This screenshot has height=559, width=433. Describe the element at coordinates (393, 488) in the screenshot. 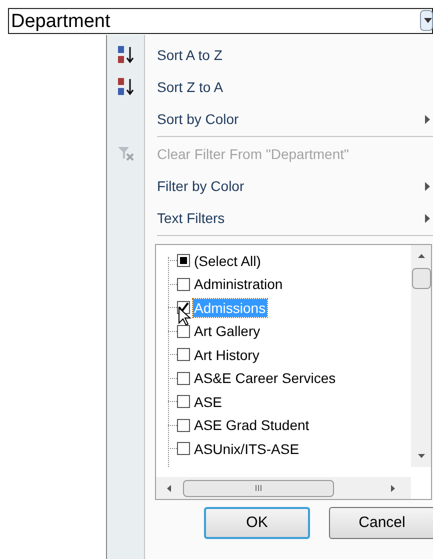

I see `scroll-right-icon` at that location.